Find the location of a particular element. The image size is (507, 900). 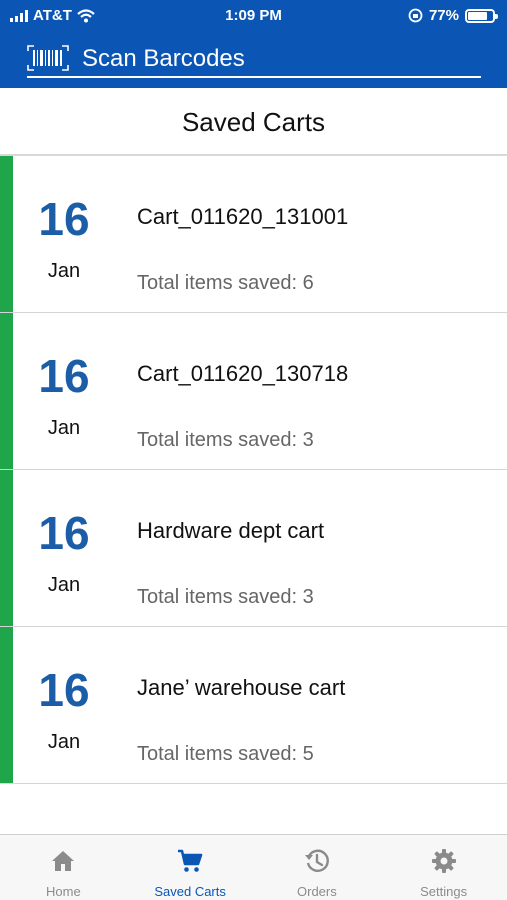

cart-name: Jane’ warehouse cart is located at coordinates (241, 687).